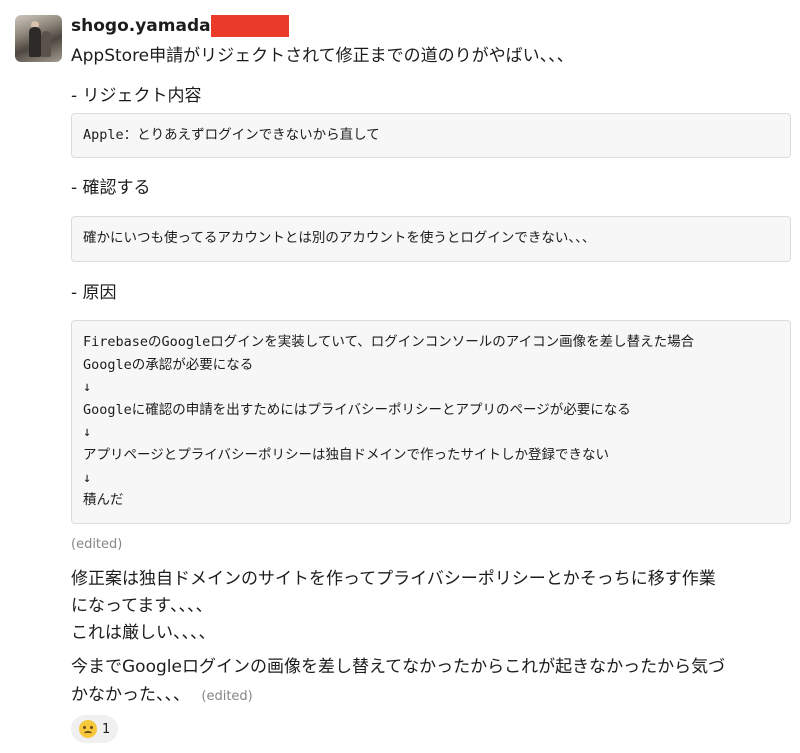 The height and width of the screenshot is (753, 800). I want to click on followup-last-line: かなかった、、、 (edited), so click(162, 696).